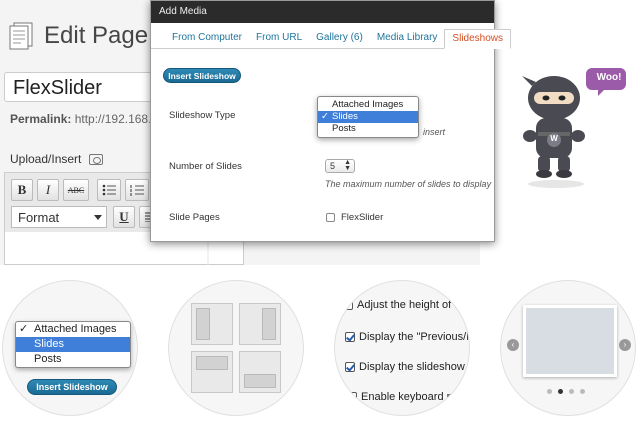  What do you see at coordinates (413, 305) in the screenshot?
I see `setting-label: Adjust the height of the` at bounding box center [413, 305].